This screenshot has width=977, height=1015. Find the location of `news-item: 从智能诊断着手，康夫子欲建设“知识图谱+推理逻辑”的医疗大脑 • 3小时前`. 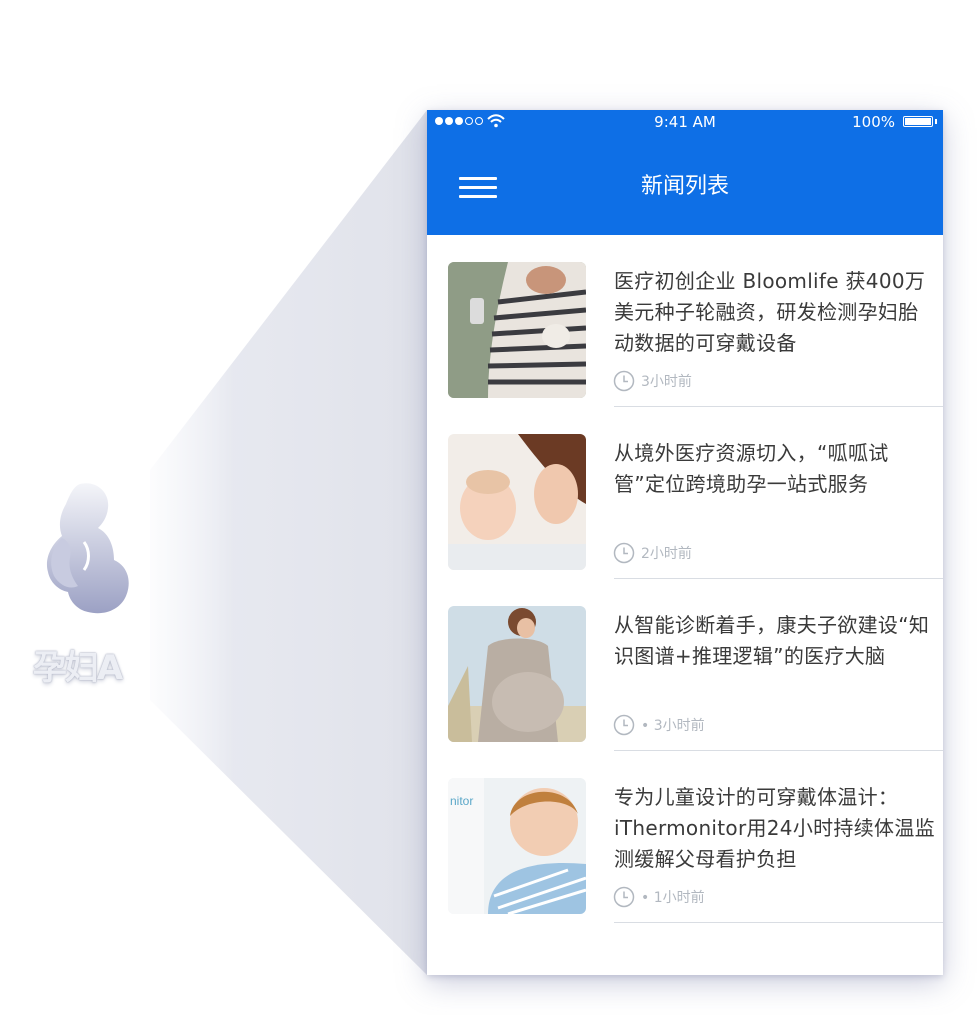

news-item: 从智能诊断着手，康夫子欲建设“知识图谱+推理逻辑”的医疗大脑 • 3小时前 is located at coordinates (685, 665).